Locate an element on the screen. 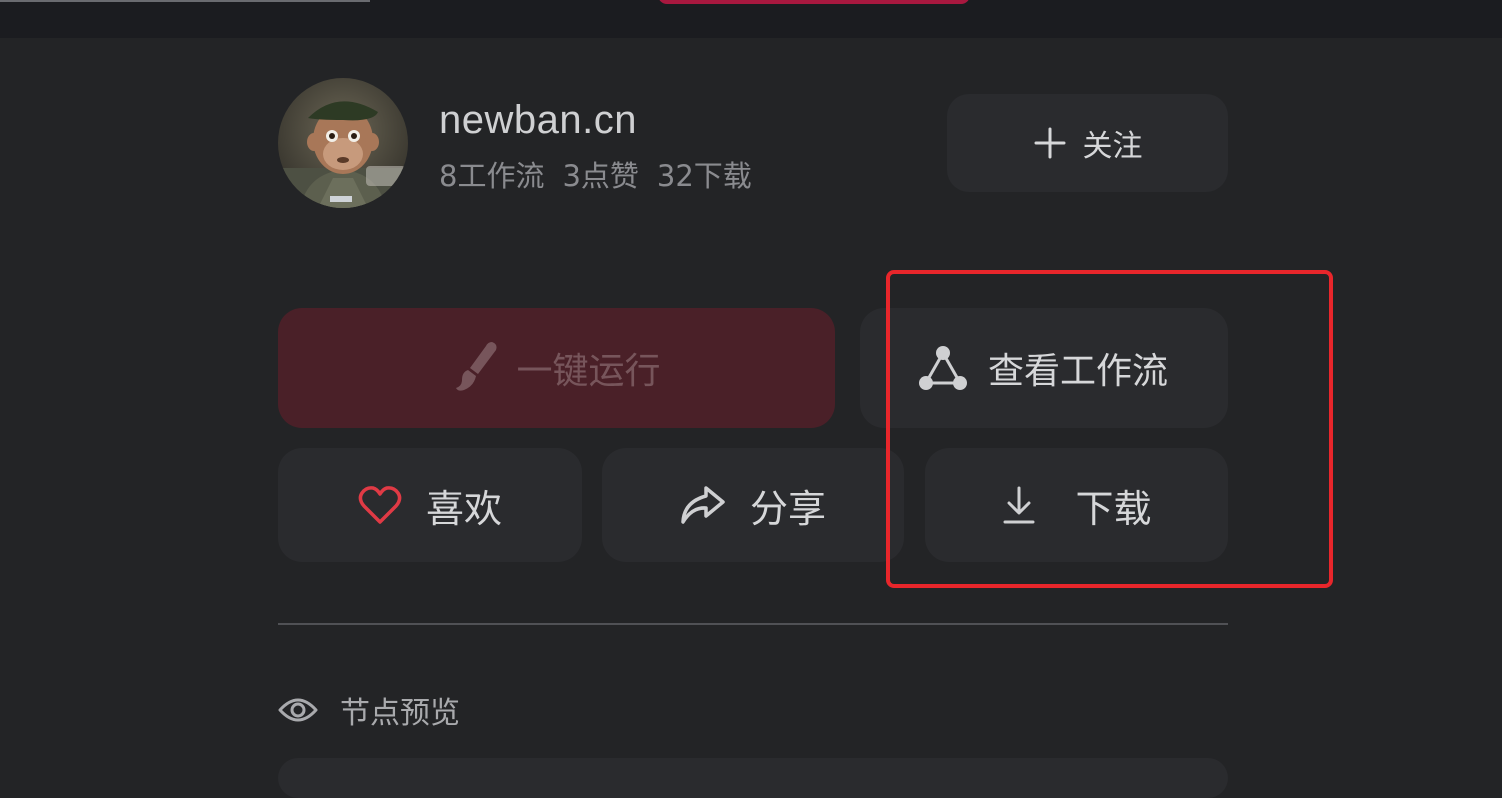  topbar-accent-button is located at coordinates (814, 2).